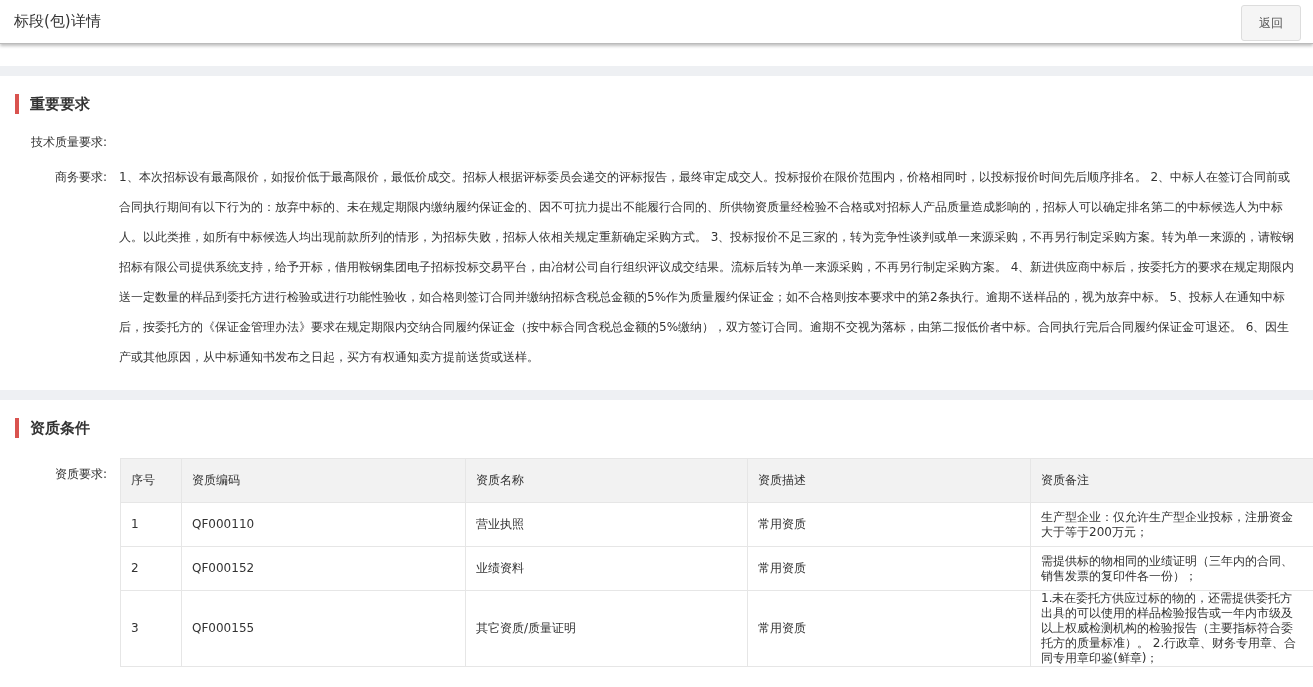 This screenshot has width=1313, height=687. Describe the element at coordinates (151, 480) in the screenshot. I see `column-header: 序号` at that location.